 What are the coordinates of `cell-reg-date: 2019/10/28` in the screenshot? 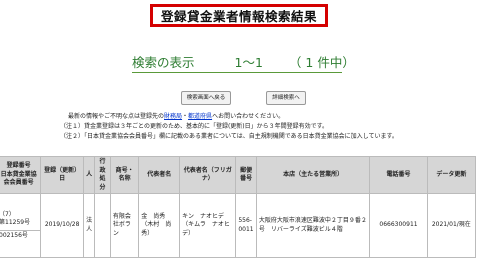 It's located at (62, 225).